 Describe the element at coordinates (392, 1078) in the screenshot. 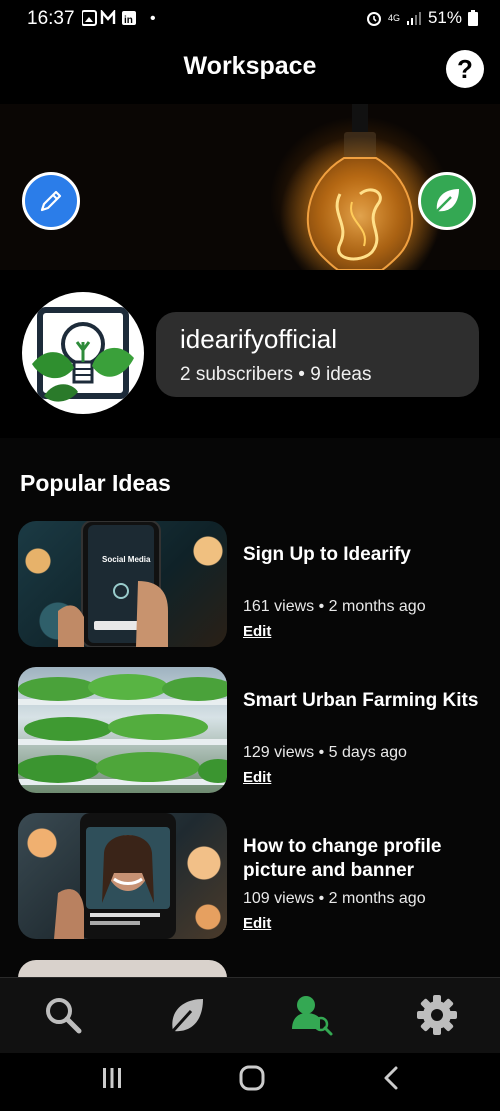

I see `back-icon` at that location.